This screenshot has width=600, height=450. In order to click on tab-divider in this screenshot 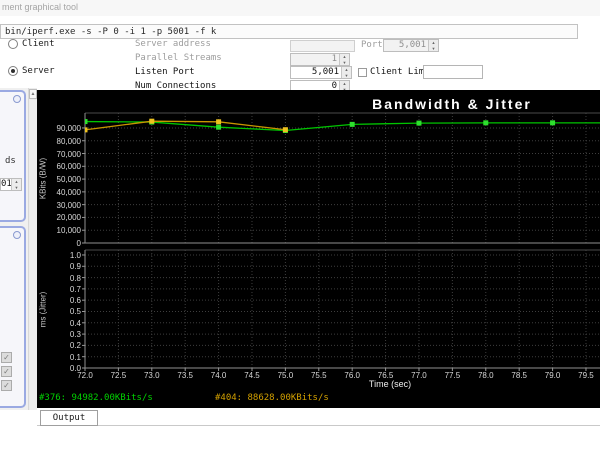, I will do `click(318, 425)`.